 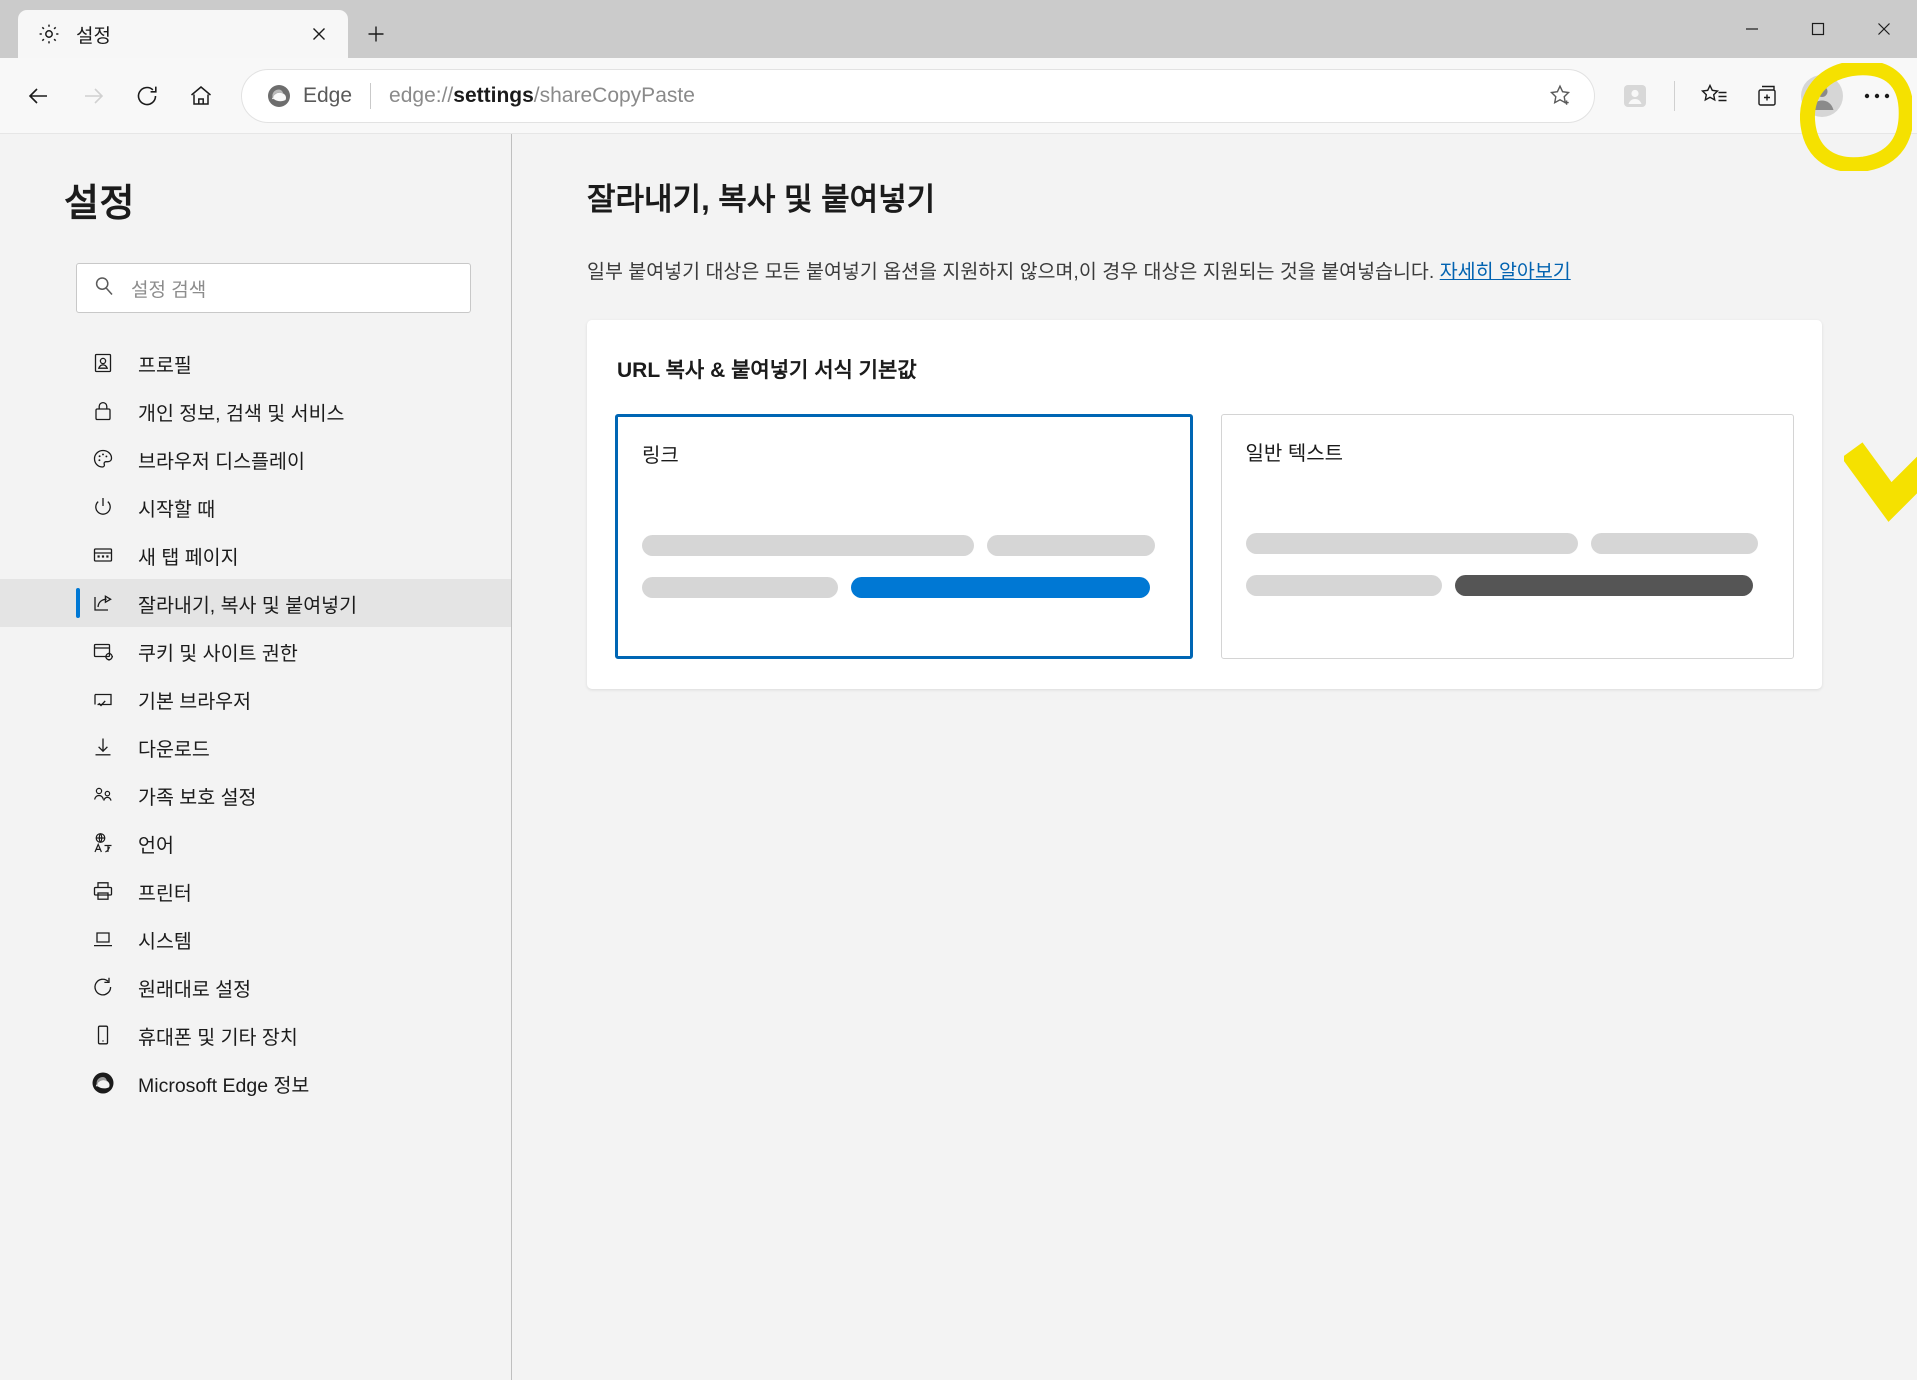 What do you see at coordinates (1561, 96) in the screenshot?
I see `star-plus-icon` at bounding box center [1561, 96].